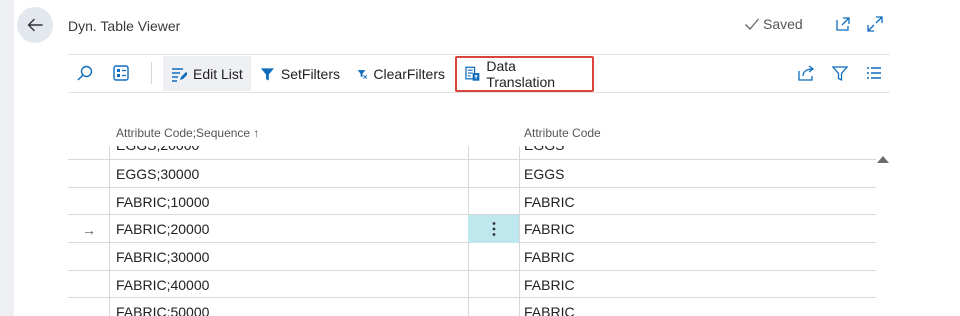  Describe the element at coordinates (472, 73) in the screenshot. I see `translate-document-icon` at that location.